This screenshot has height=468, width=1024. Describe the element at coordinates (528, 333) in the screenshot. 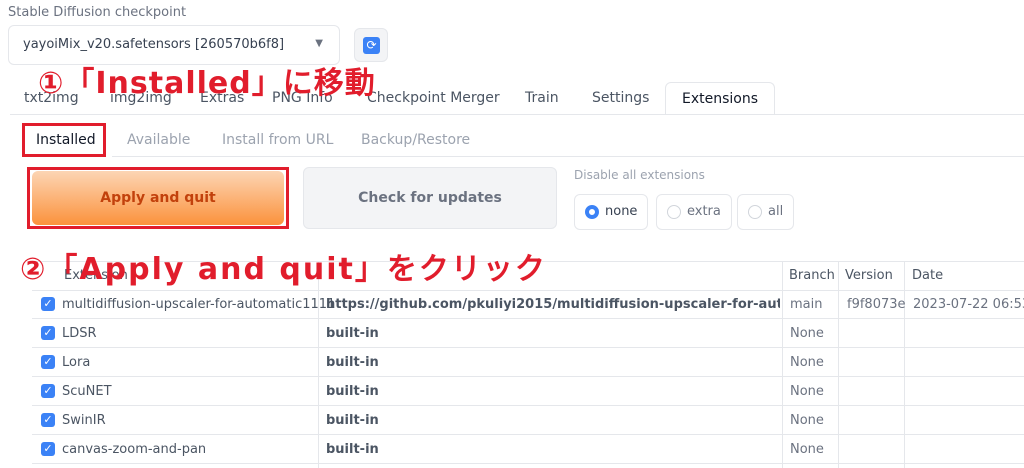

I see `table-row: ✓ LDSR built-in None` at that location.